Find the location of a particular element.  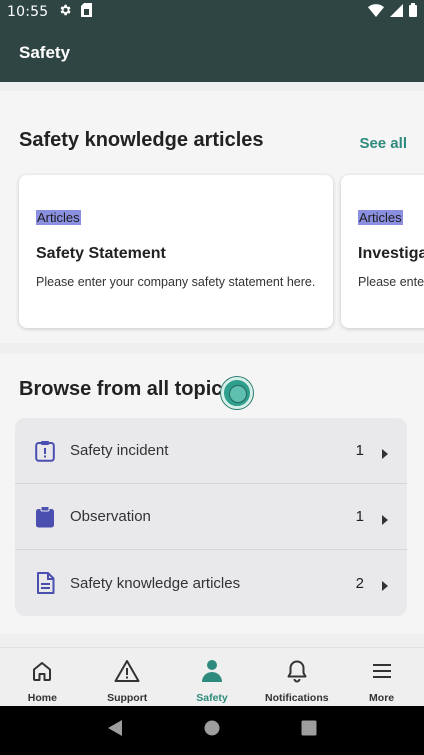

topic-row-knowledge-articles: Safety knowledge articles 2 is located at coordinates (211, 583).